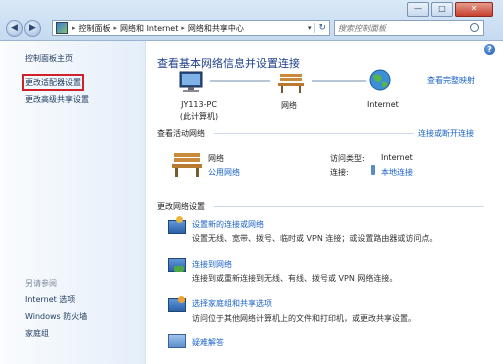 The image size is (503, 364). I want to click on star-icon, so click(179, 219).